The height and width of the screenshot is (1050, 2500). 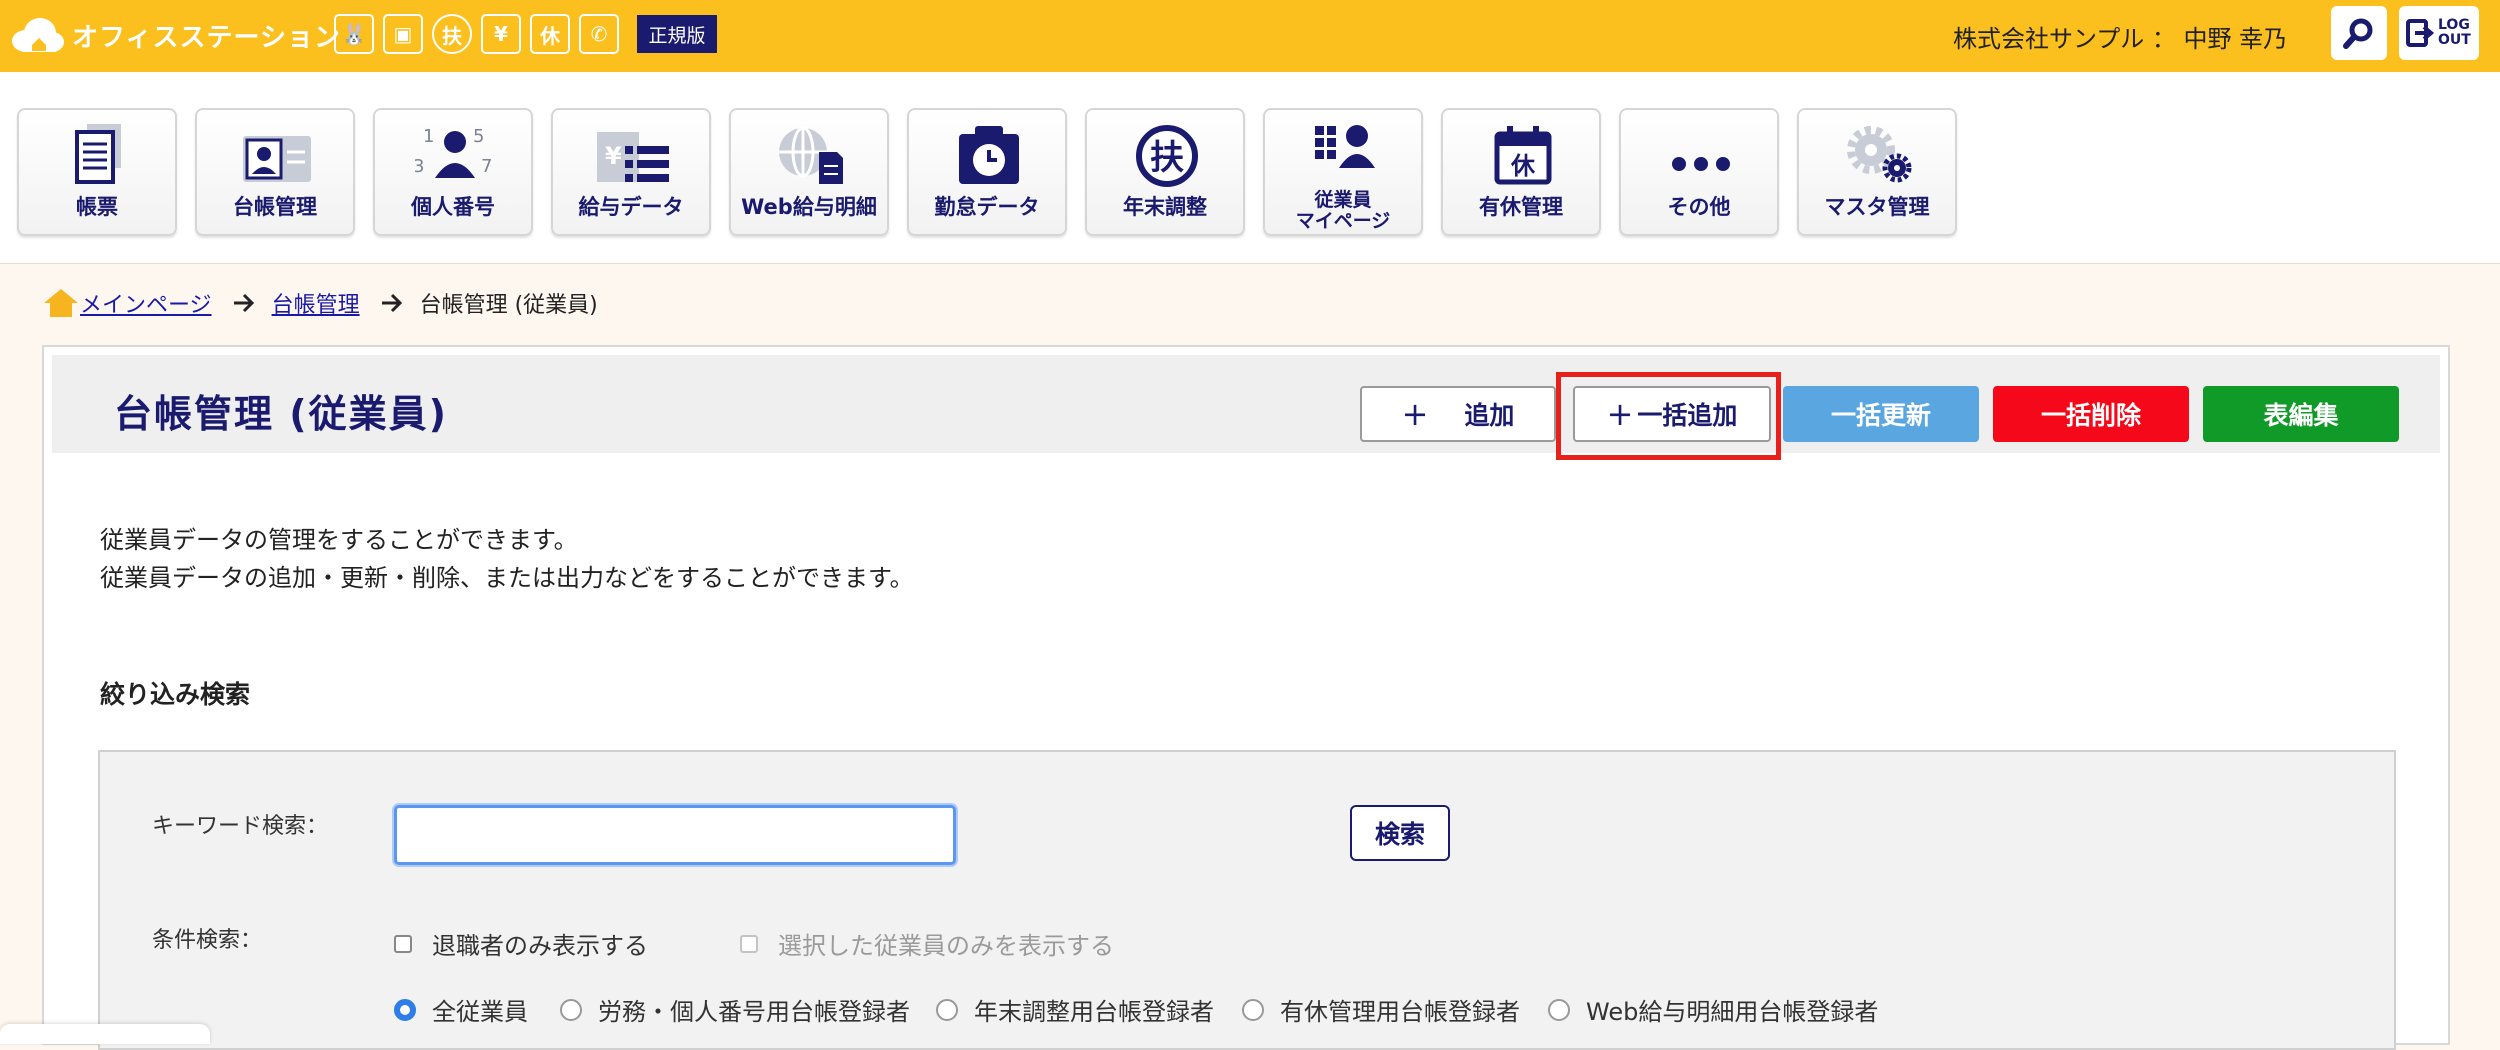 I want to click on global-search-button, so click(x=2359, y=33).